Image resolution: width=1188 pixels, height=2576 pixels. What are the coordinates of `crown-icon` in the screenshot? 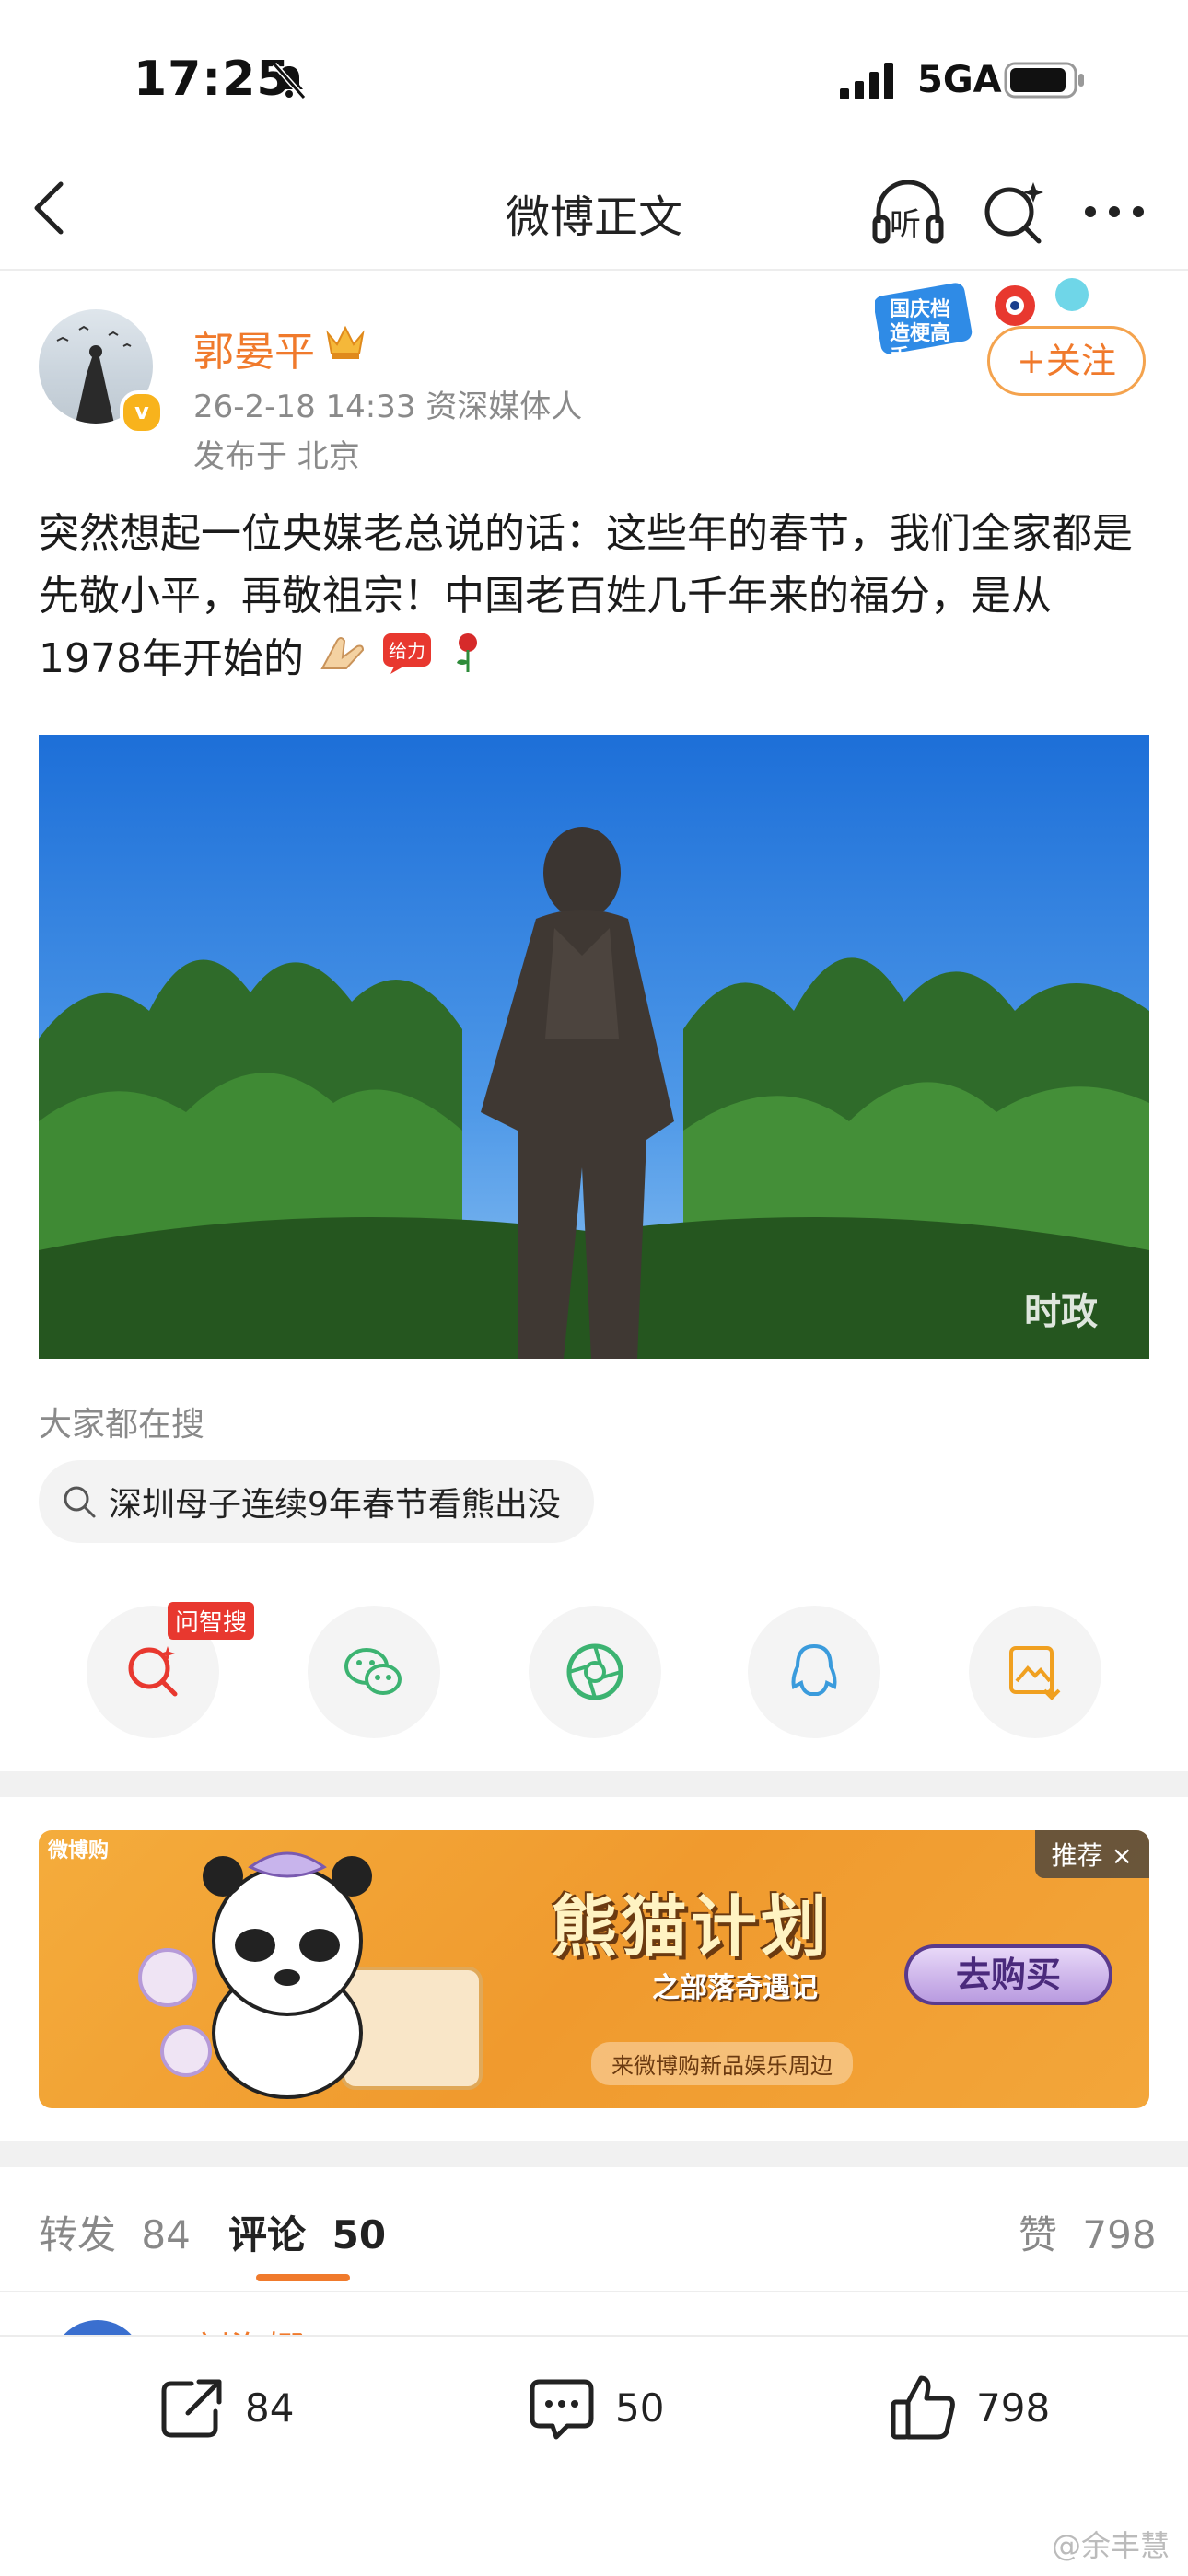 It's located at (345, 342).